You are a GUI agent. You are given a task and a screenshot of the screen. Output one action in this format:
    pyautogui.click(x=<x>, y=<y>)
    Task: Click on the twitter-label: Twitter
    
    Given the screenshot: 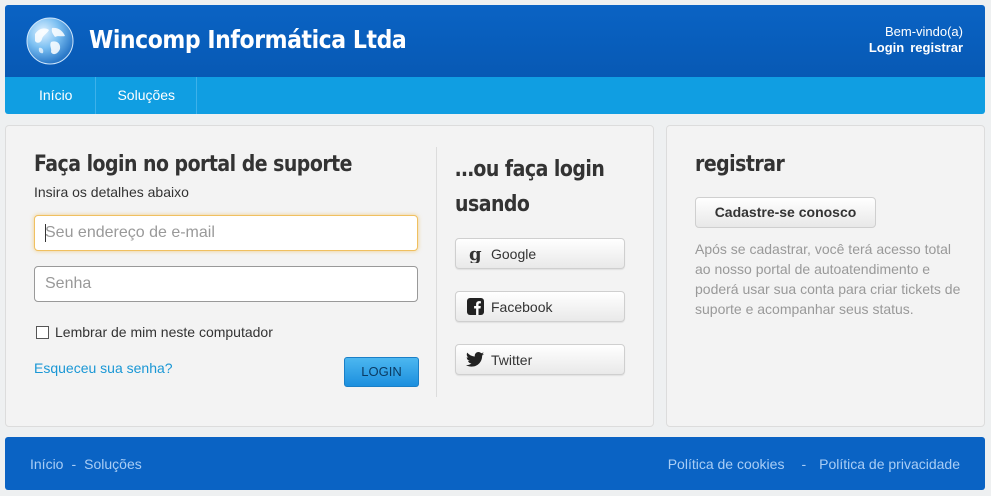 What is the action you would take?
    pyautogui.click(x=512, y=359)
    